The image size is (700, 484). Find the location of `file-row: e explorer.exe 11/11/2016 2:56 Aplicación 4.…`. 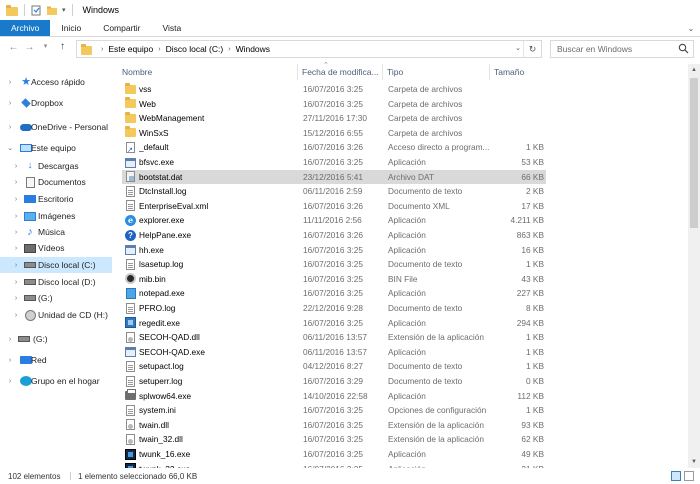

file-row: e explorer.exe 11/11/2016 2:56 Aplicación 4.… is located at coordinates (334, 220).